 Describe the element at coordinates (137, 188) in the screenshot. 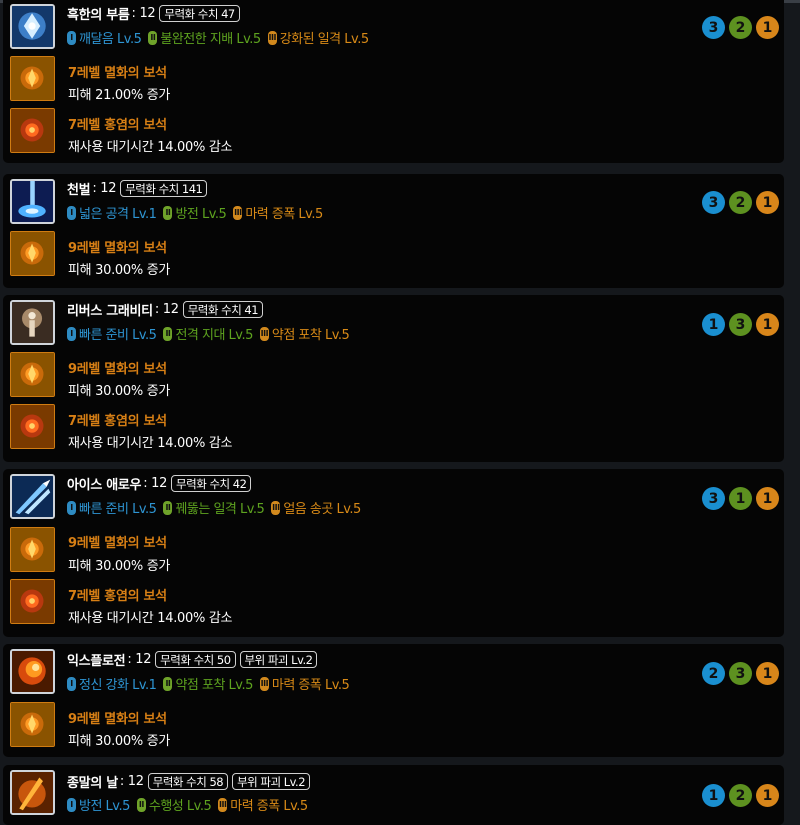

I see `skill-header: 천벌 : 12 무력화 수치 141` at that location.